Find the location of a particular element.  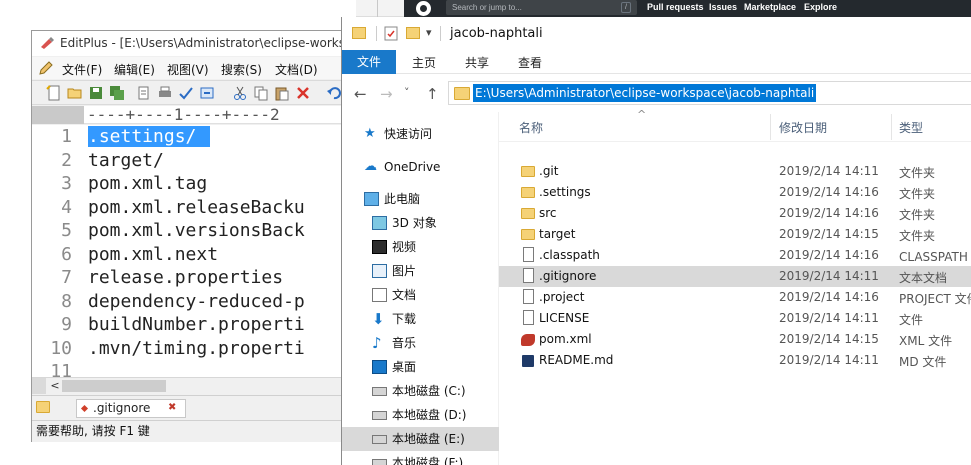

new-file-icon is located at coordinates (54, 93).